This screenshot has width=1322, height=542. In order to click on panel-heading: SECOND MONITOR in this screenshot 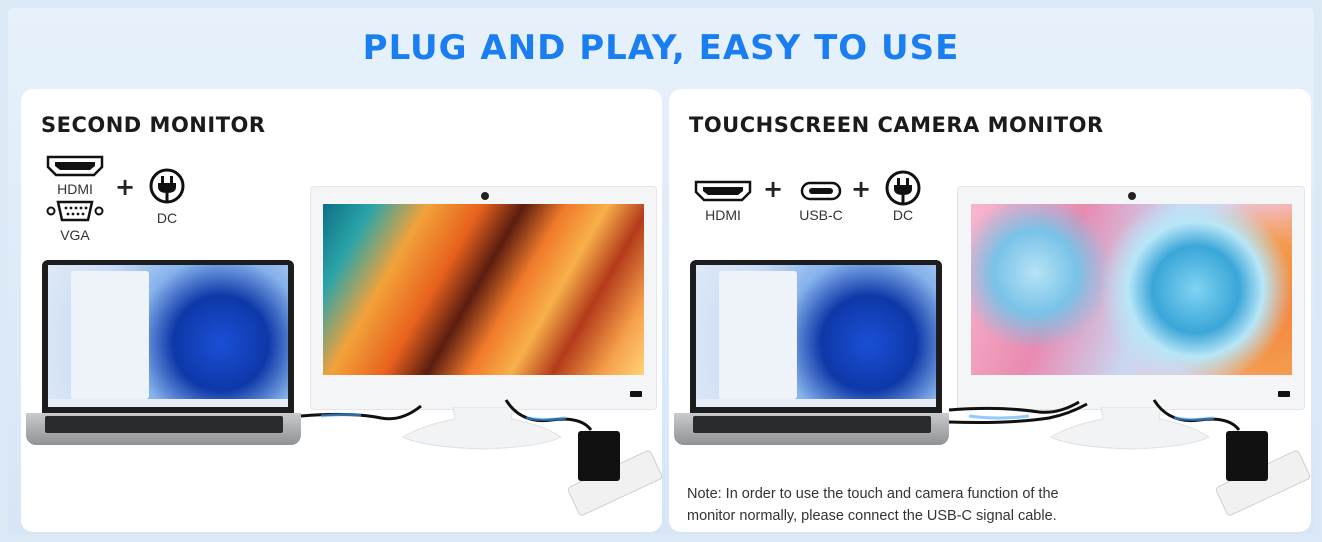, I will do `click(153, 125)`.